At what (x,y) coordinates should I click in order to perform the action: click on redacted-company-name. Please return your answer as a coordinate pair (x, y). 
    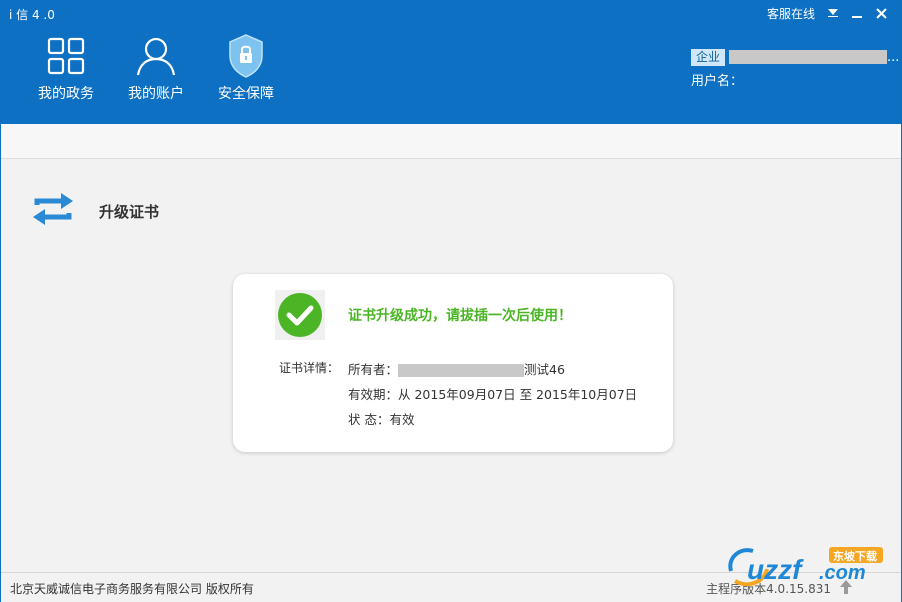
    Looking at the image, I should click on (808, 57).